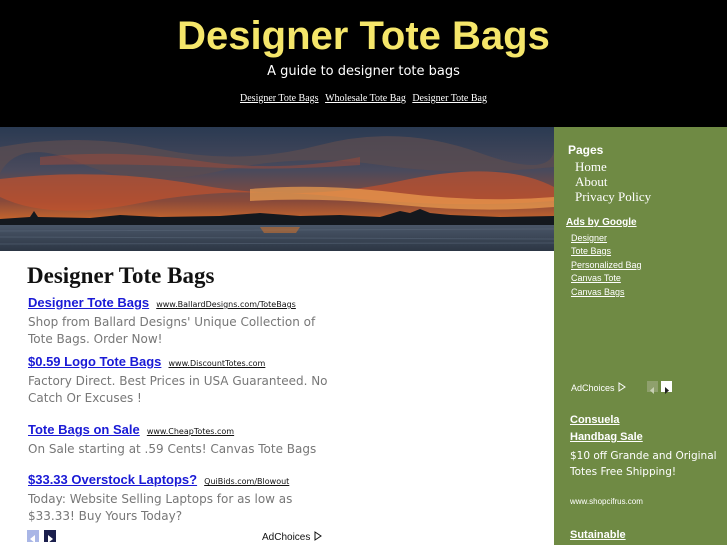 This screenshot has width=727, height=545. What do you see at coordinates (112, 479) in the screenshot?
I see `ad-title-link: $33.33 Overstock Laptops?` at bounding box center [112, 479].